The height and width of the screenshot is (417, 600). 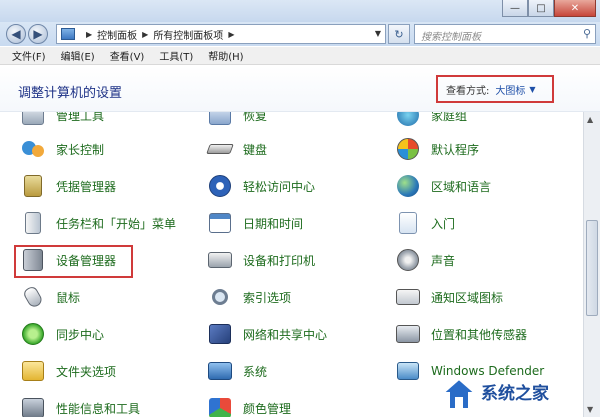 I want to click on sync-center-icon, so click(x=33, y=334).